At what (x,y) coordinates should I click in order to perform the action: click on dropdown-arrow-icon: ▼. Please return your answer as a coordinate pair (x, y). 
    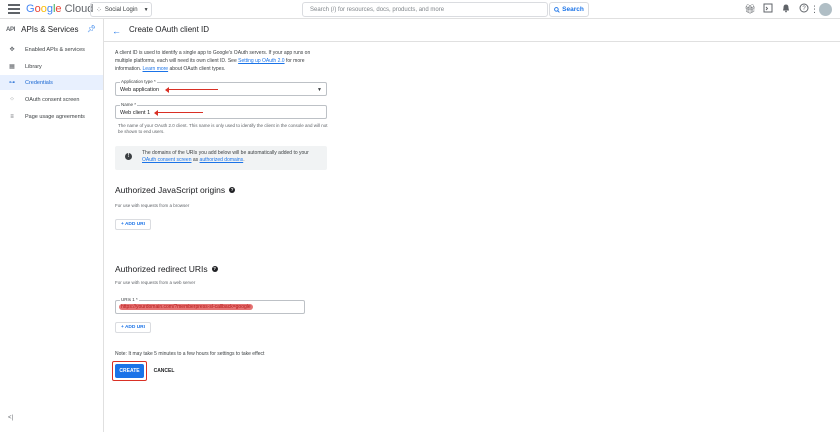
    Looking at the image, I should click on (319, 90).